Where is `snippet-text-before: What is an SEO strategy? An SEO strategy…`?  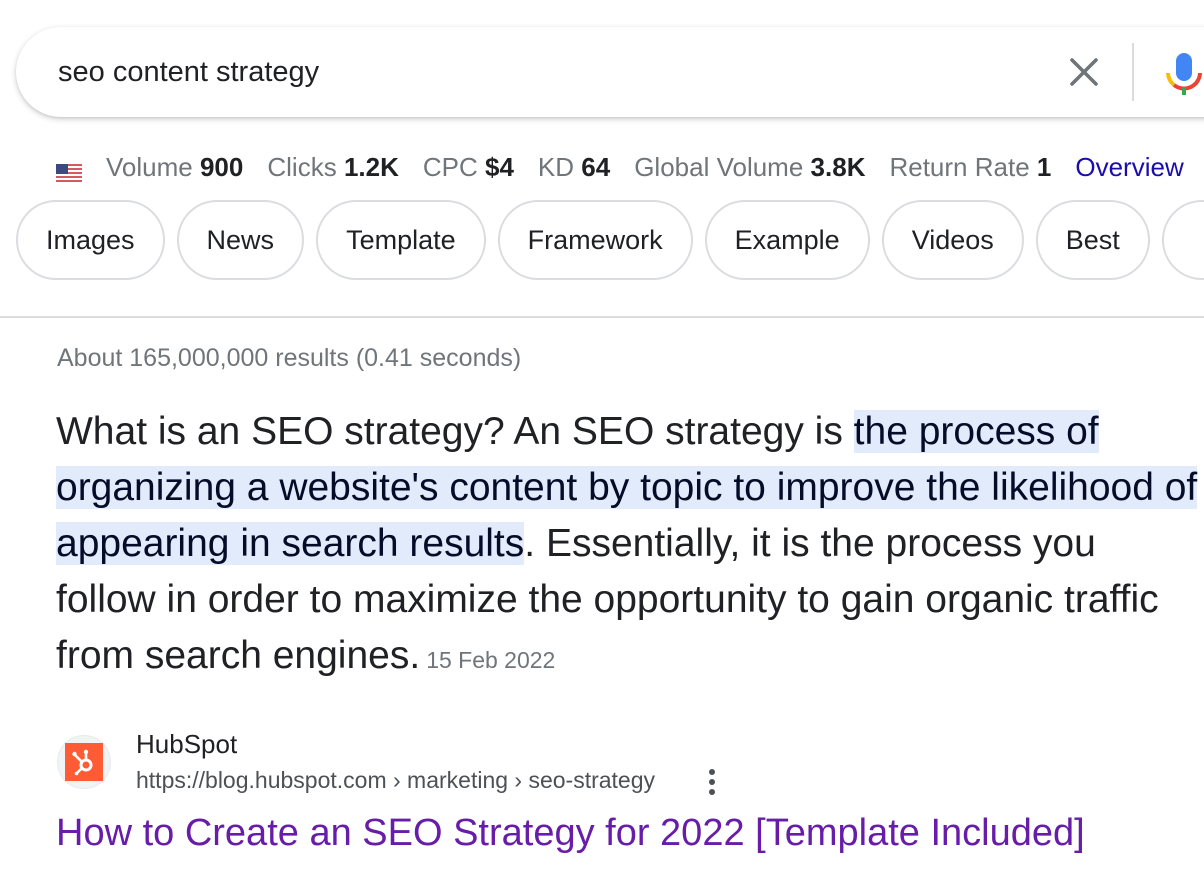 snippet-text-before: What is an SEO strategy? An SEO strategy… is located at coordinates (455, 431).